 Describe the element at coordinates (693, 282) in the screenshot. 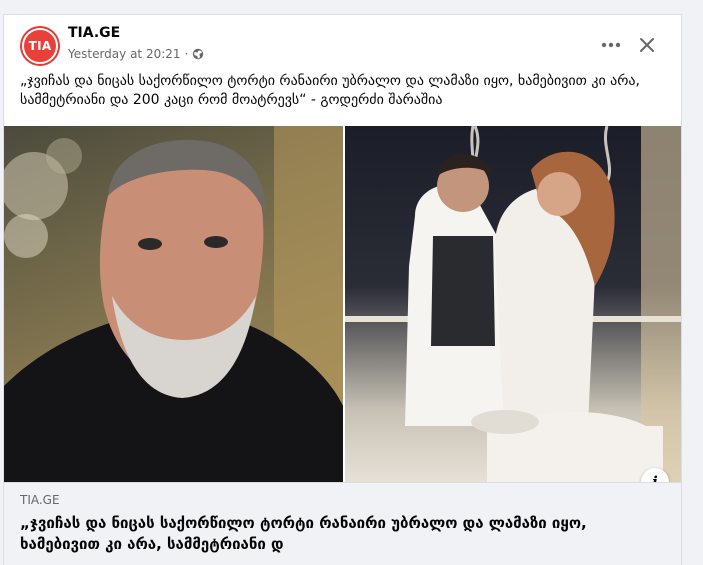

I see `page-background-strip` at that location.